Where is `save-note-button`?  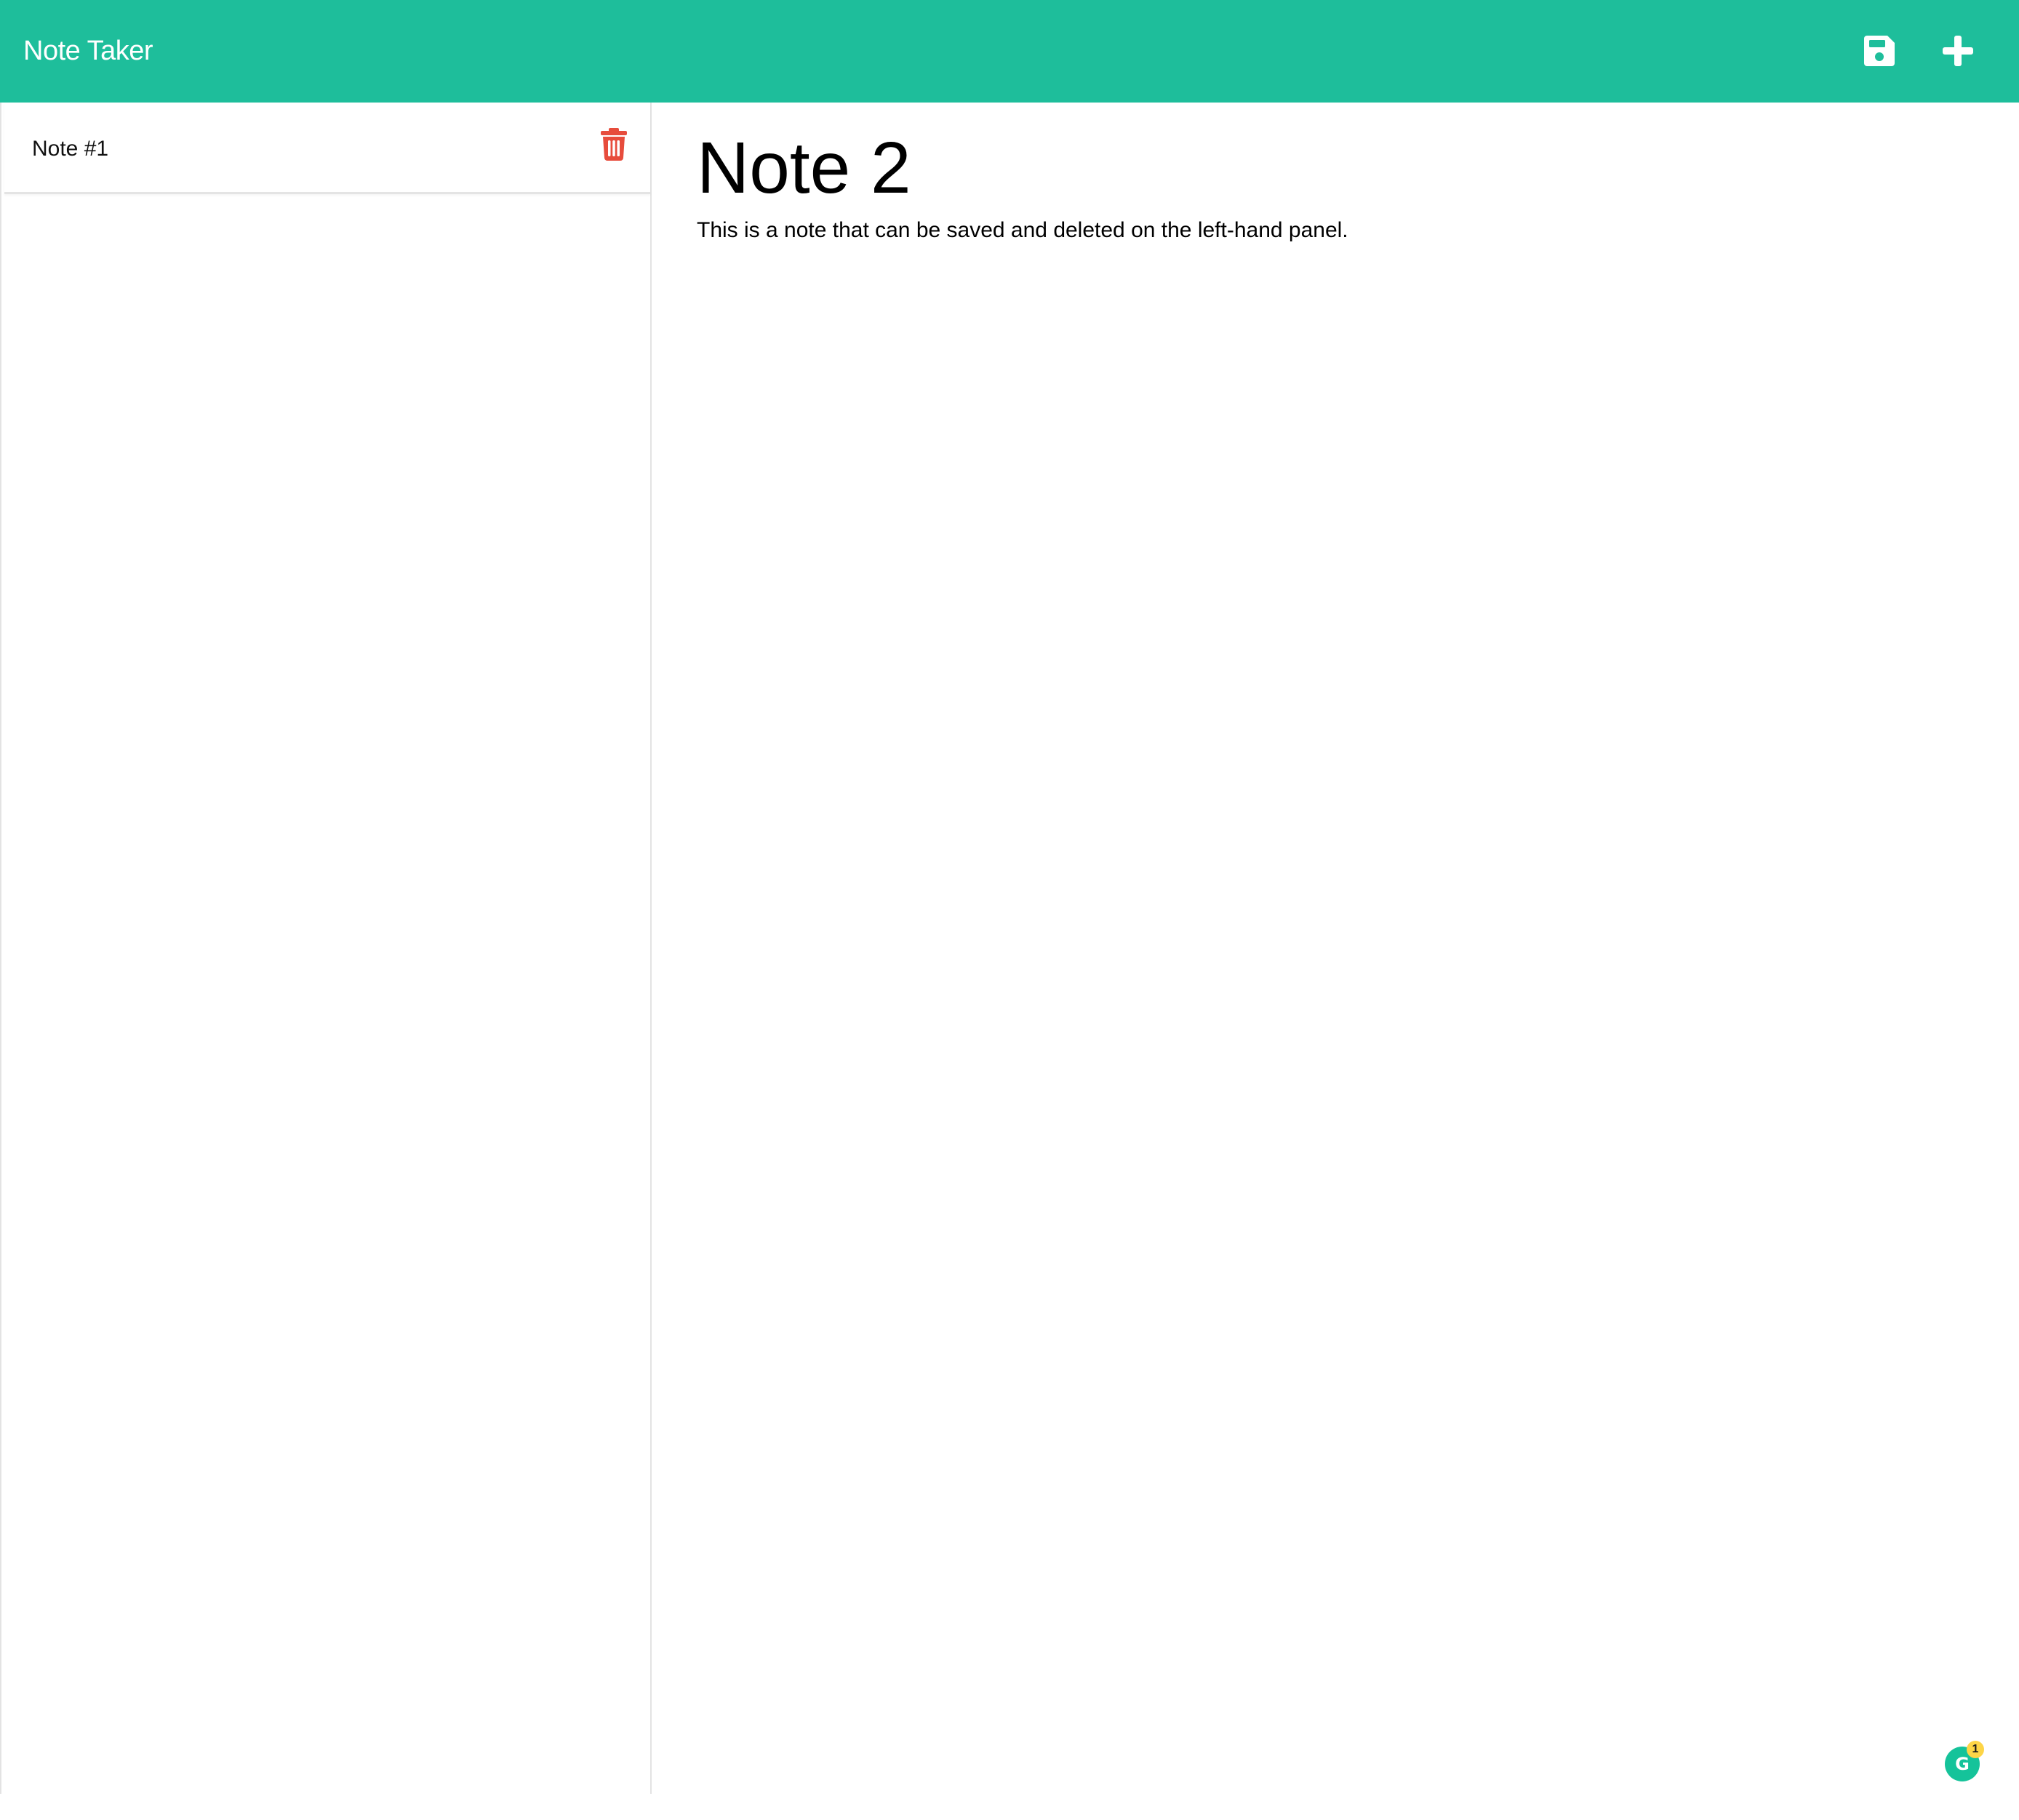
save-note-button is located at coordinates (1879, 51).